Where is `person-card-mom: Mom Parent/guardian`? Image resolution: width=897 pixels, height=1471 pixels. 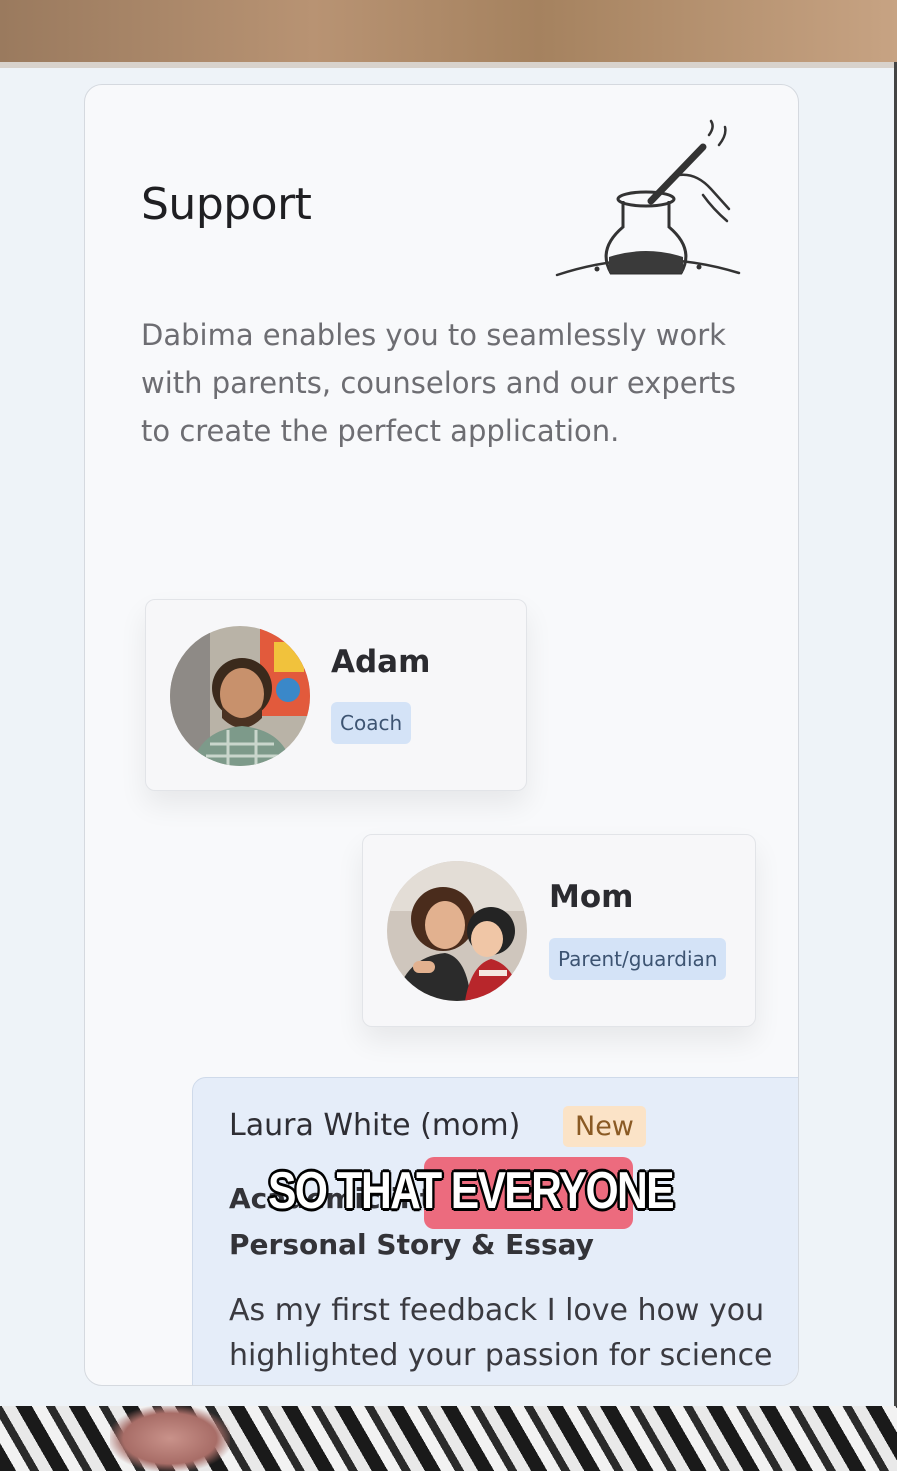 person-card-mom: Mom Parent/guardian is located at coordinates (559, 930).